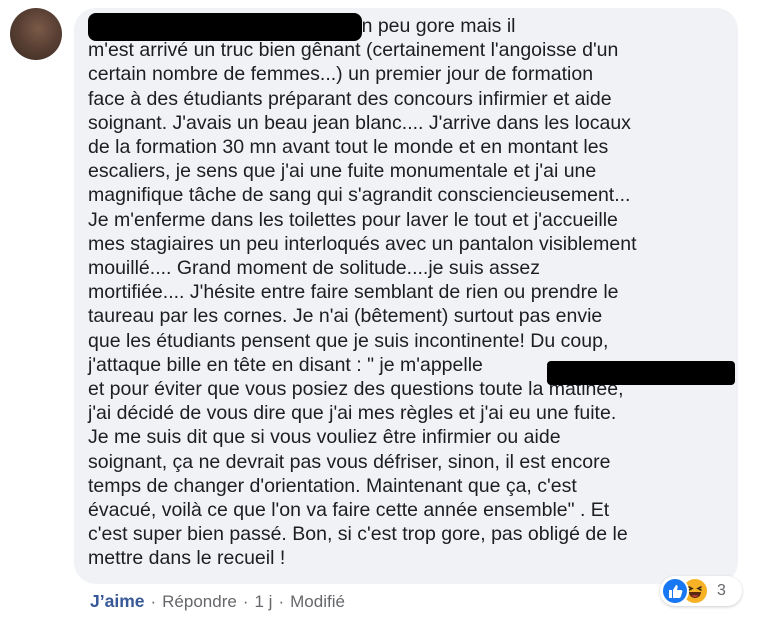  I want to click on redacted-inline-name, so click(641, 373).